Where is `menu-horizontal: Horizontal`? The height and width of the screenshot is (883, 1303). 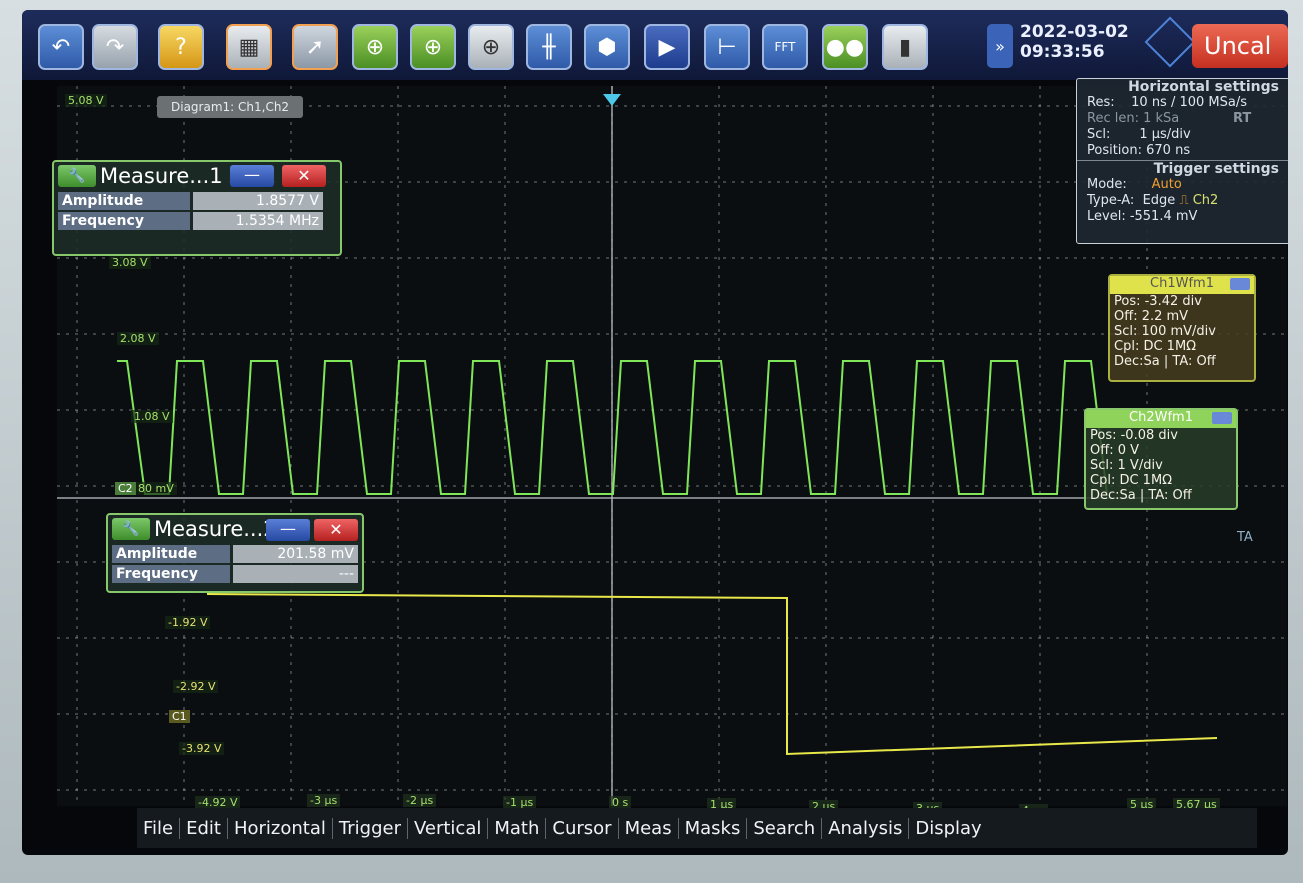 menu-horizontal: Horizontal is located at coordinates (280, 828).